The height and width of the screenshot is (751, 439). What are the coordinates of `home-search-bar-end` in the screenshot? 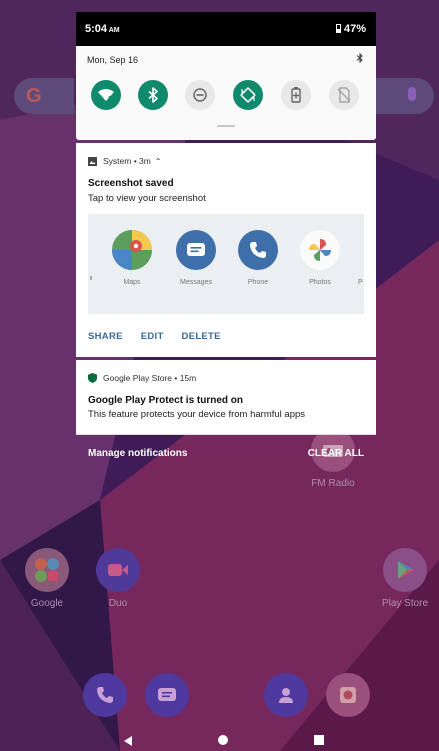 It's located at (403, 96).